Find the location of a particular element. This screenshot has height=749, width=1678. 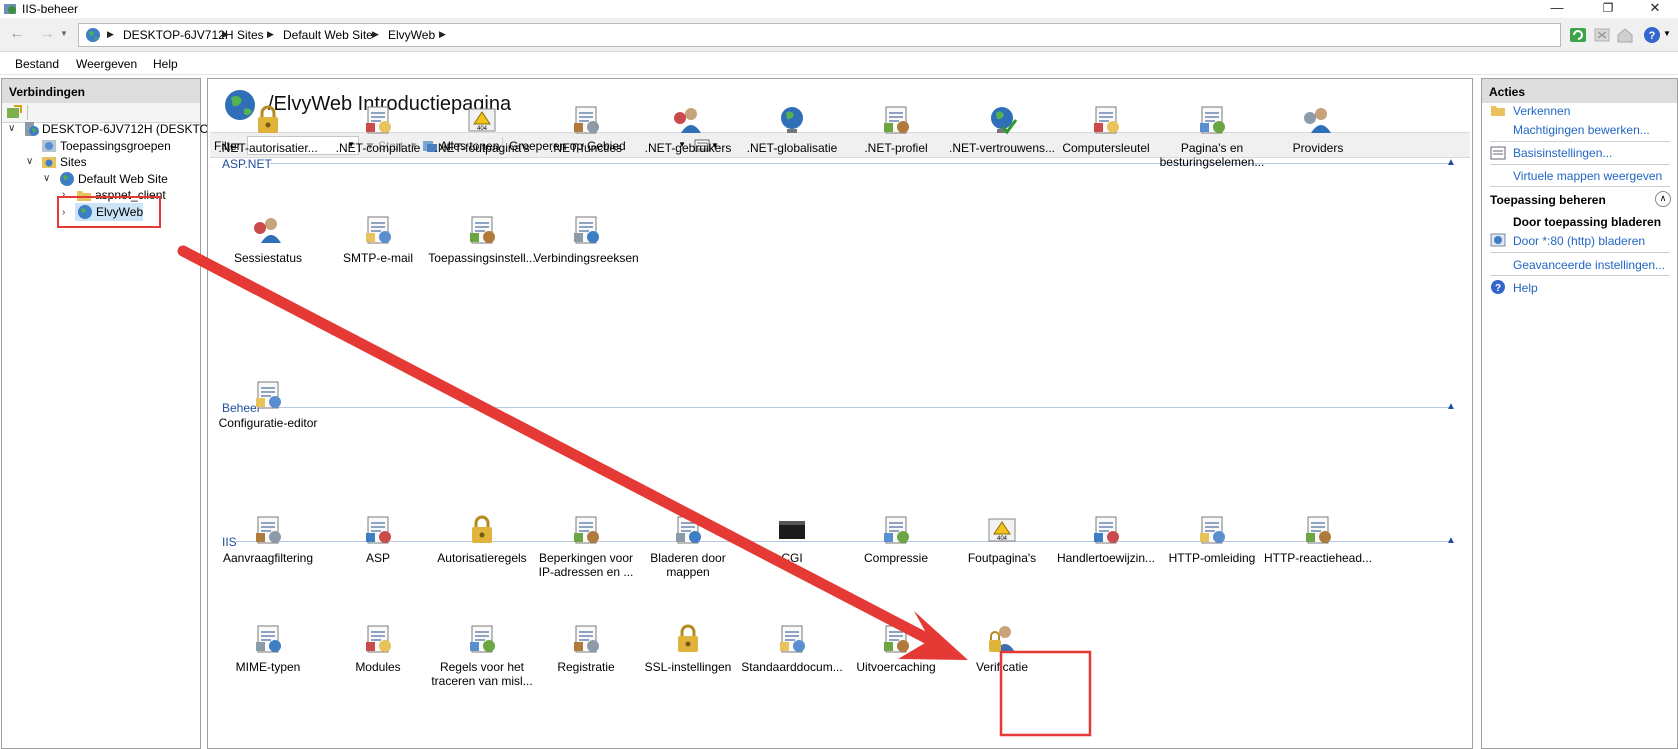

feature-machine-key: Computersleutel is located at coordinates (1106, 129).